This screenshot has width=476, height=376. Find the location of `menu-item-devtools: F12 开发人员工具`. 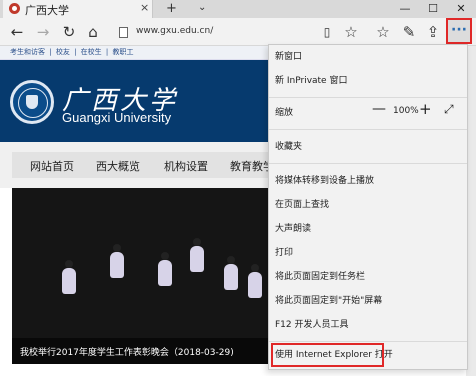

menu-item-devtools: F12 开发人员工具 is located at coordinates (369, 325).